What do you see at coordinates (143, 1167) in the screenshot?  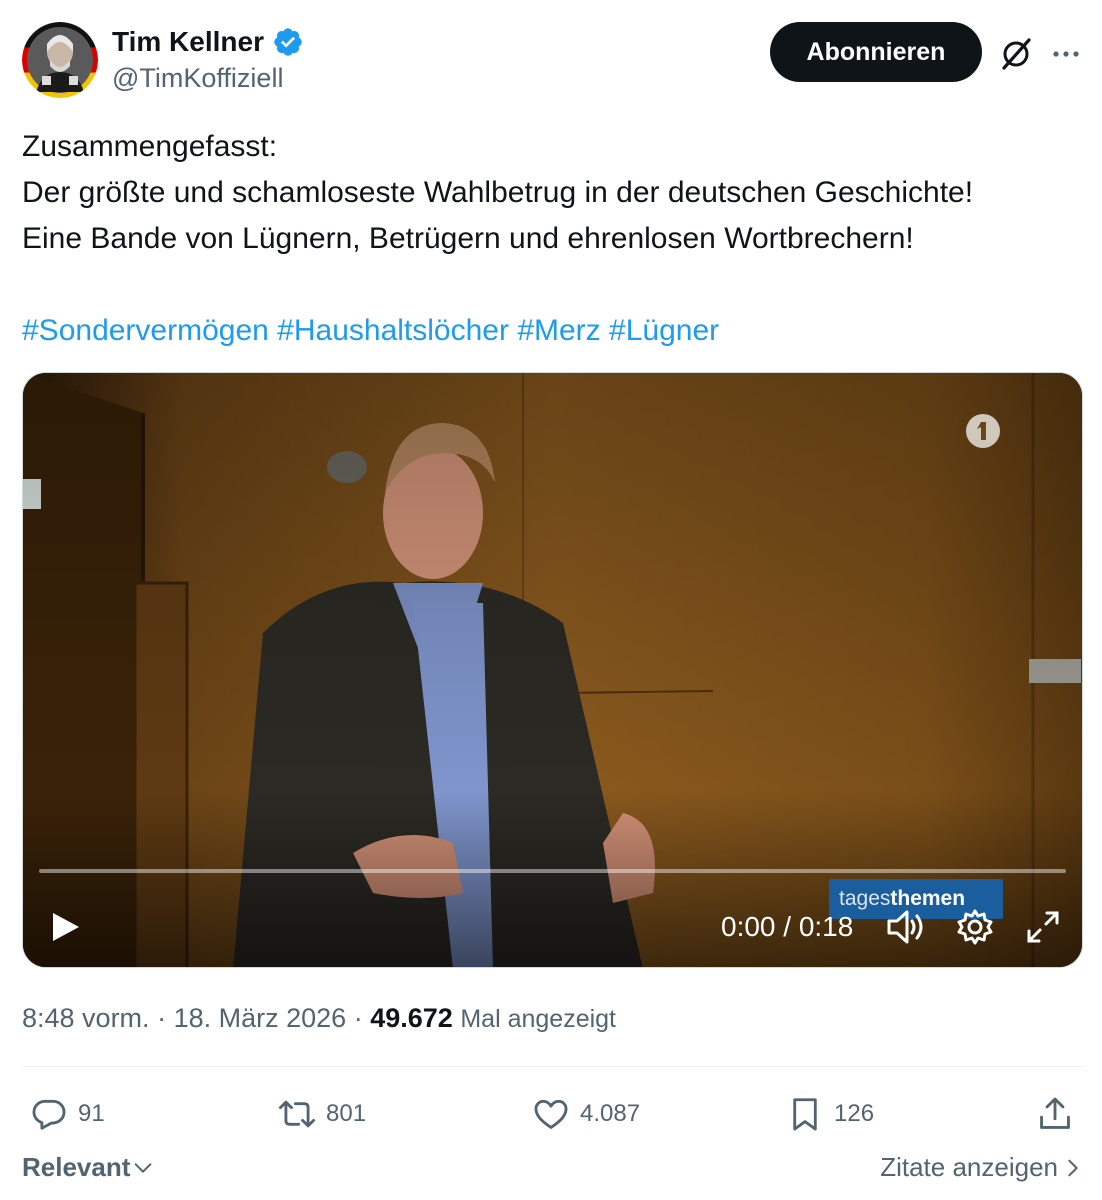 I see `chevron-down-icon` at bounding box center [143, 1167].